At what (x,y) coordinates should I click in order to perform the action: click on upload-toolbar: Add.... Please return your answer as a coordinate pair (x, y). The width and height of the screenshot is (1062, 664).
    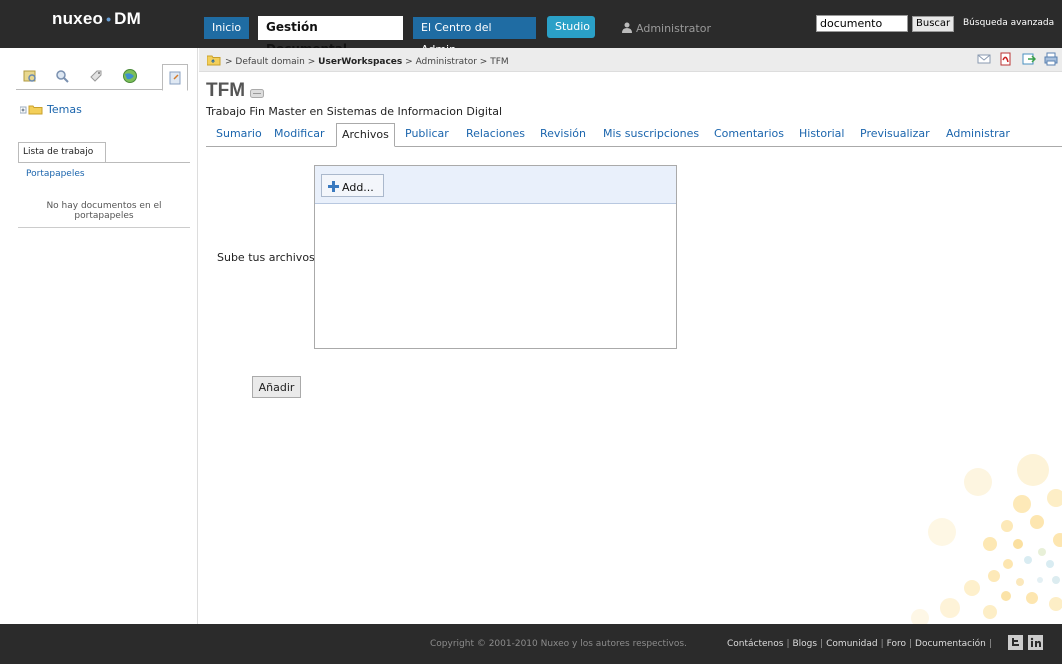
    Looking at the image, I should click on (495, 185).